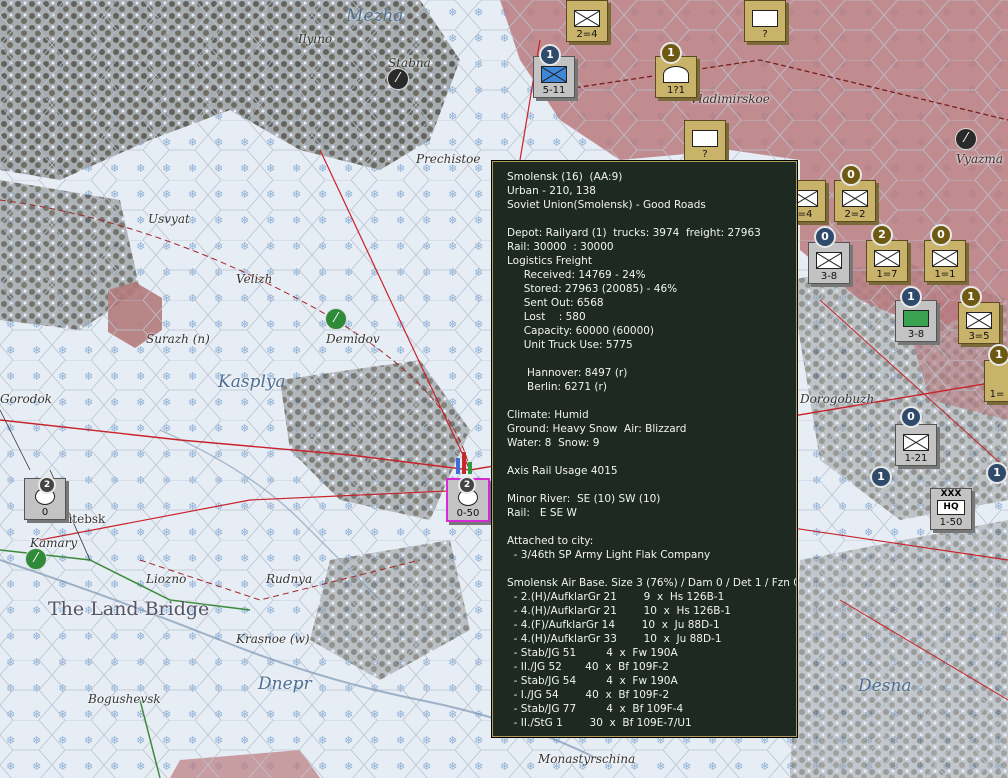 This screenshot has height=778, width=1008. I want to click on place-prechistoe: Prechistoe, so click(448, 159).